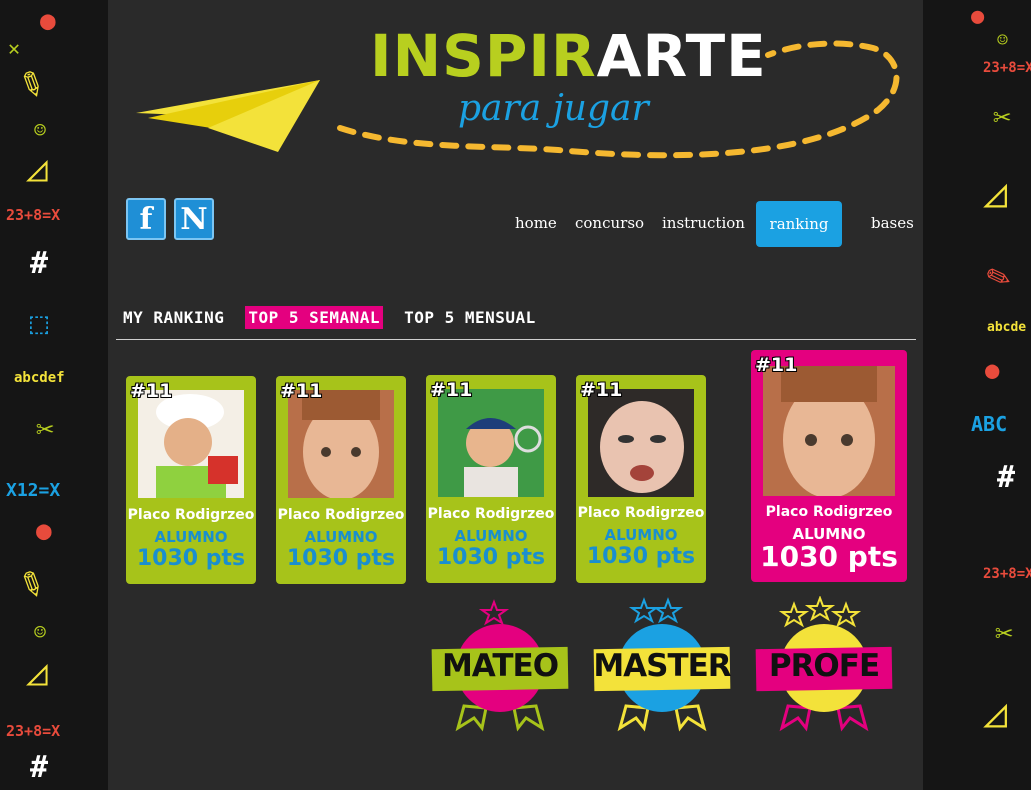 The width and height of the screenshot is (1031, 790). What do you see at coordinates (32, 583) in the screenshot?
I see `pencil-doodle-icon-2: ✎` at bounding box center [32, 583].